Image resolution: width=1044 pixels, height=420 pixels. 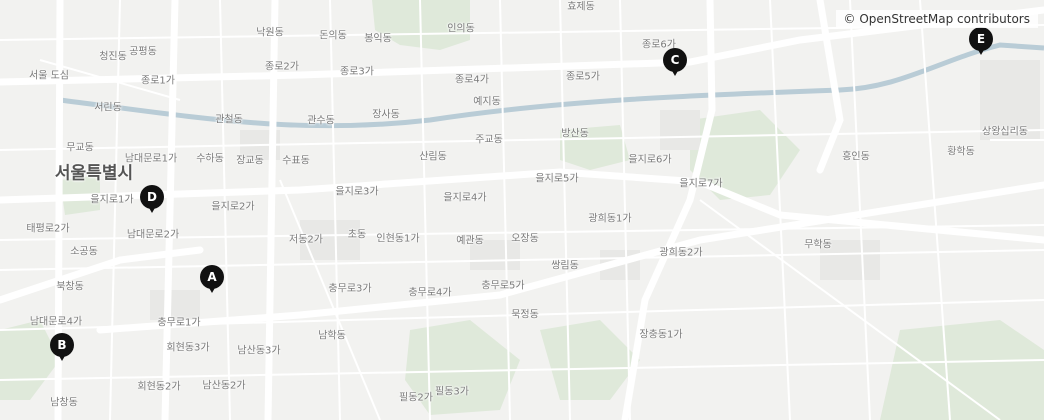 What do you see at coordinates (936, 19) in the screenshot?
I see `map-attribution: © OpenStreetMap contributors` at bounding box center [936, 19].